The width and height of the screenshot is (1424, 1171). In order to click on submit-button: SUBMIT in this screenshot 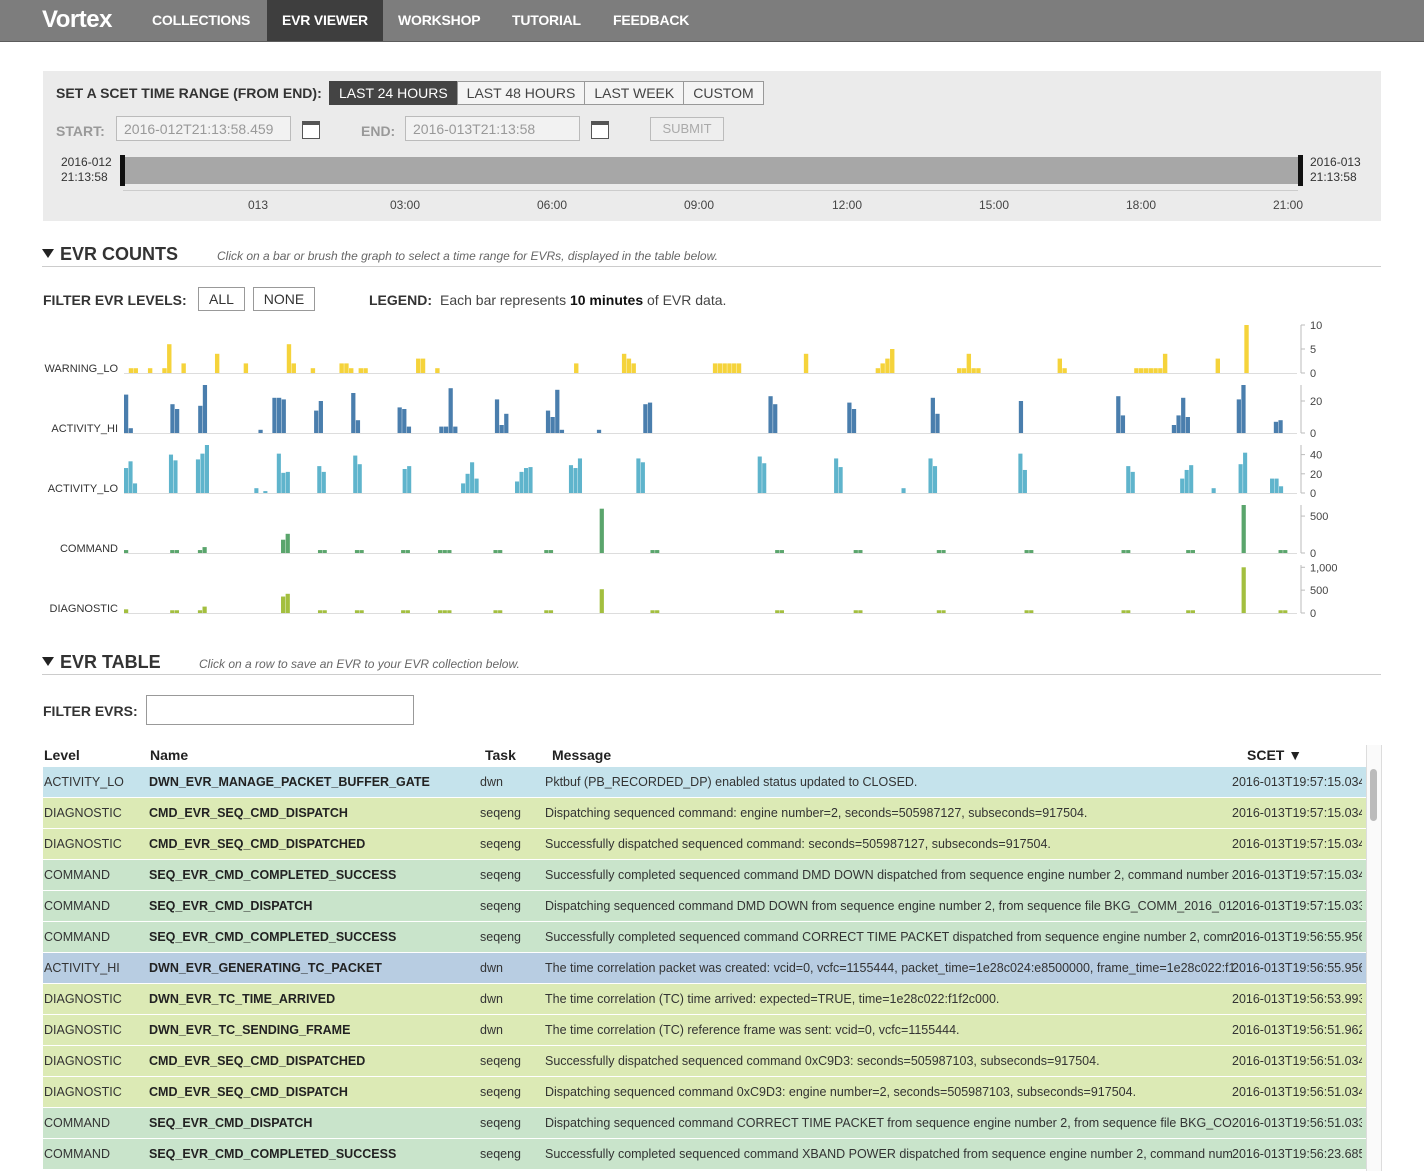, I will do `click(687, 129)`.